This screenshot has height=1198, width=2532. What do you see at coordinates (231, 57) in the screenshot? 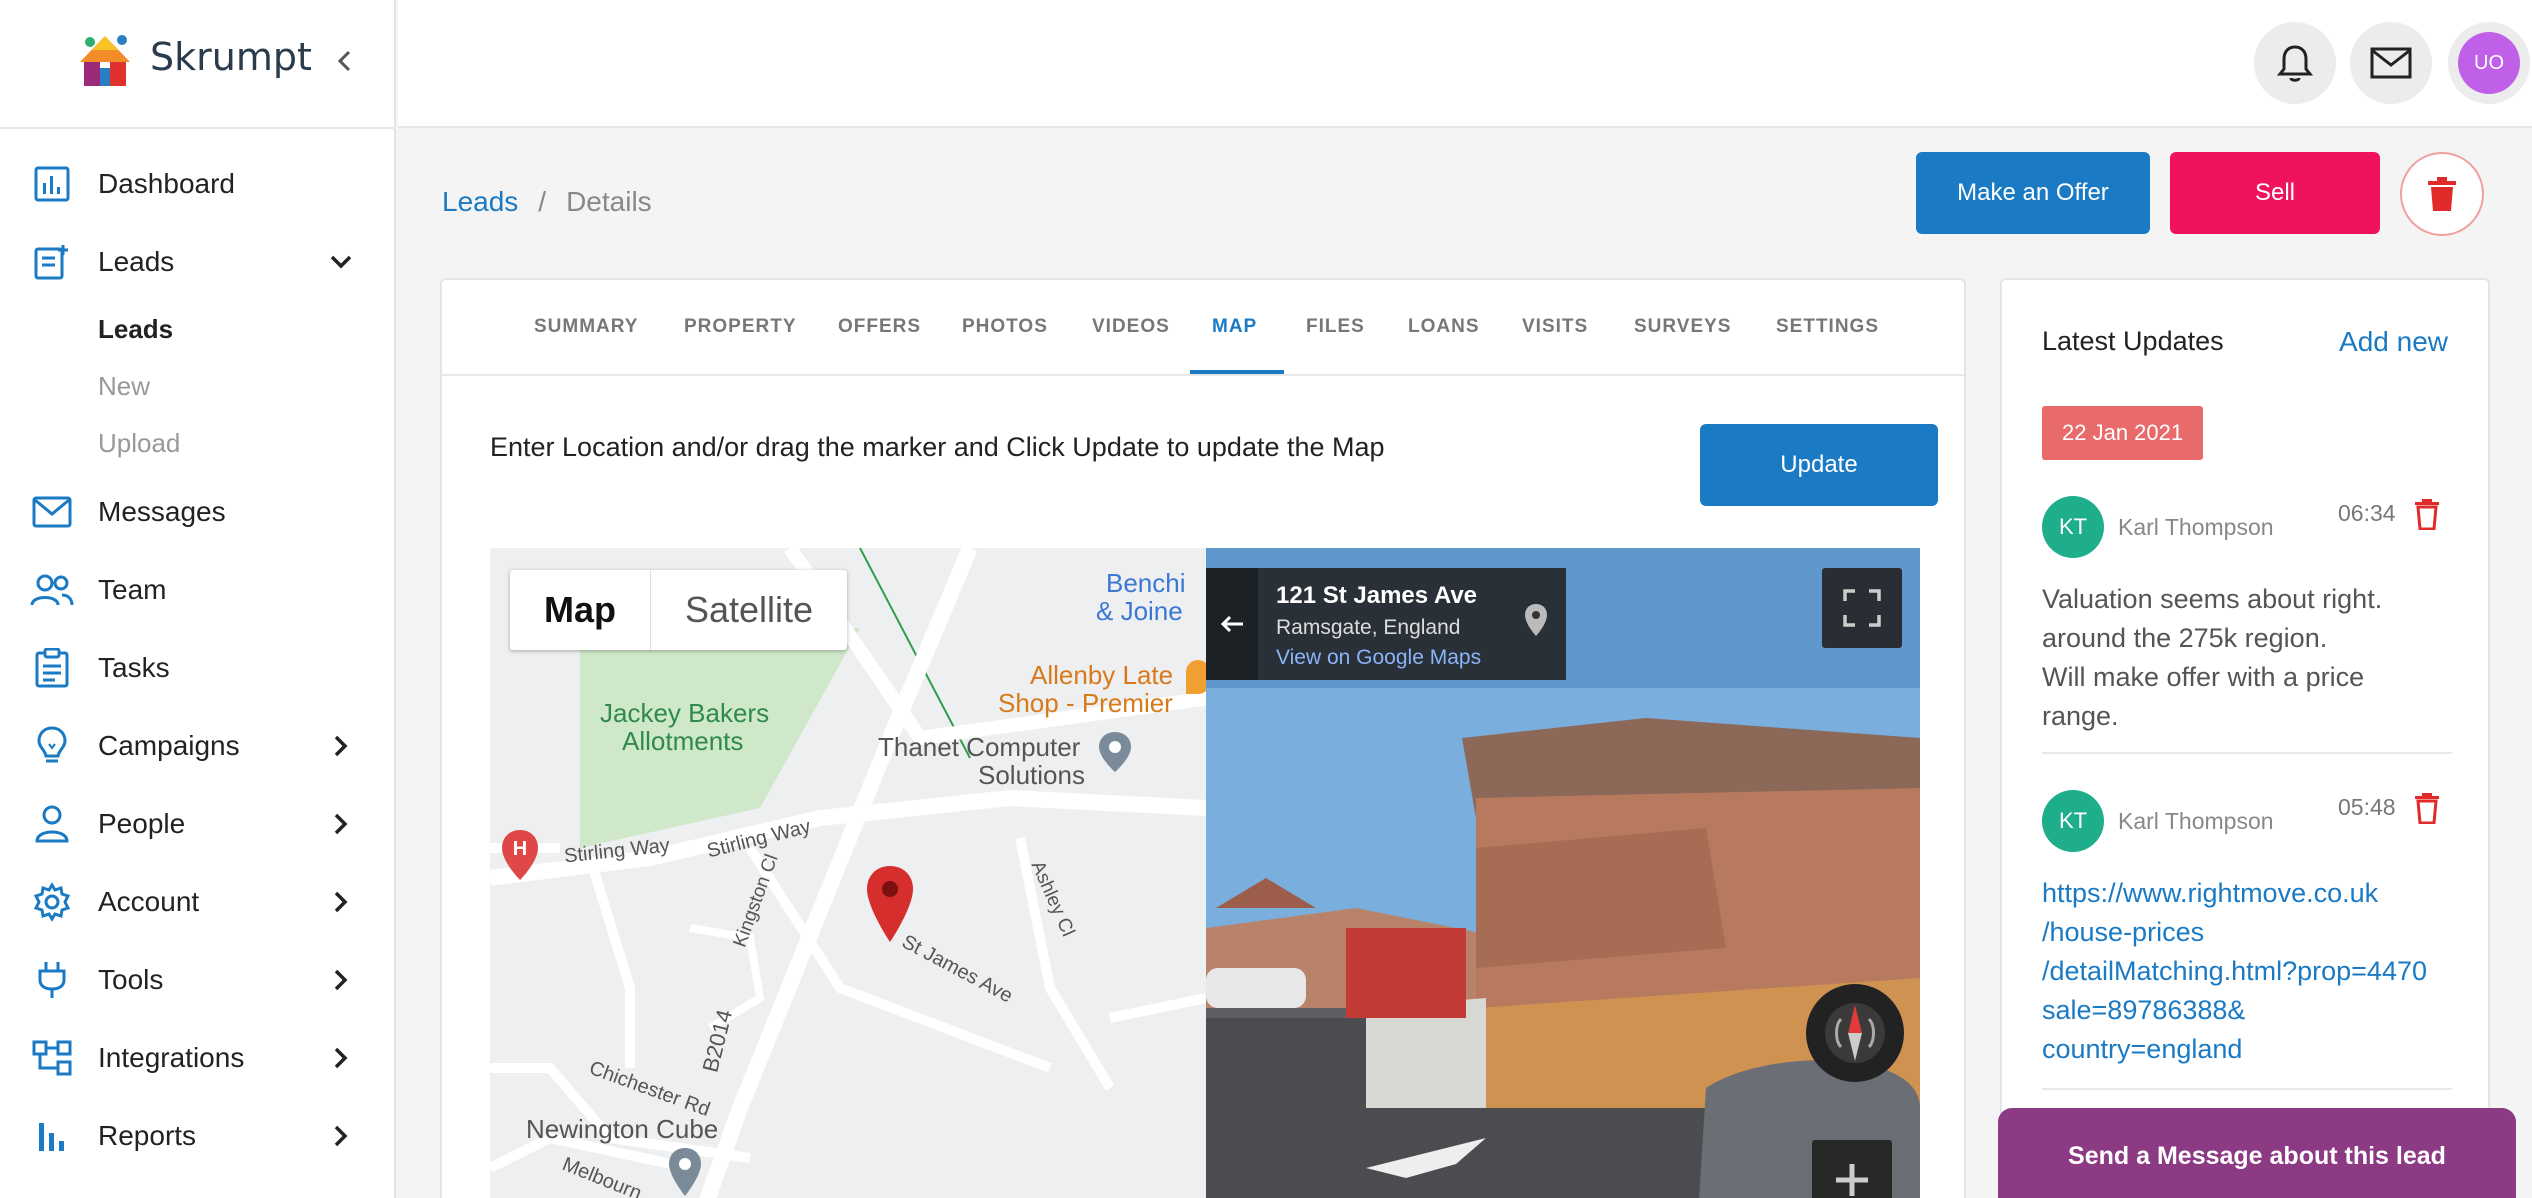
I see `app-name: Skrumpt` at bounding box center [231, 57].